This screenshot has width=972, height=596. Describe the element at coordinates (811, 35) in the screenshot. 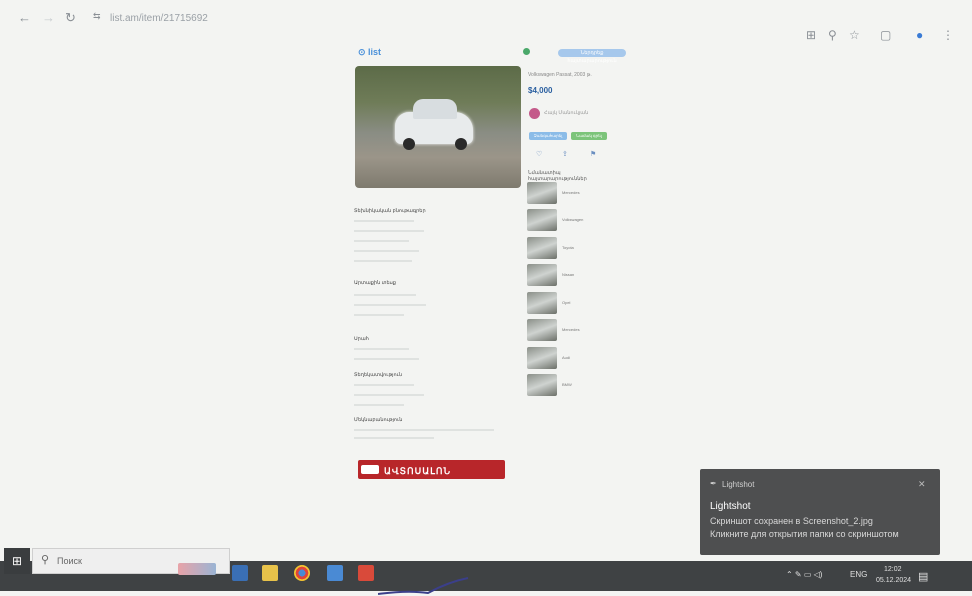

I see `translate-icon: ⊞` at that location.